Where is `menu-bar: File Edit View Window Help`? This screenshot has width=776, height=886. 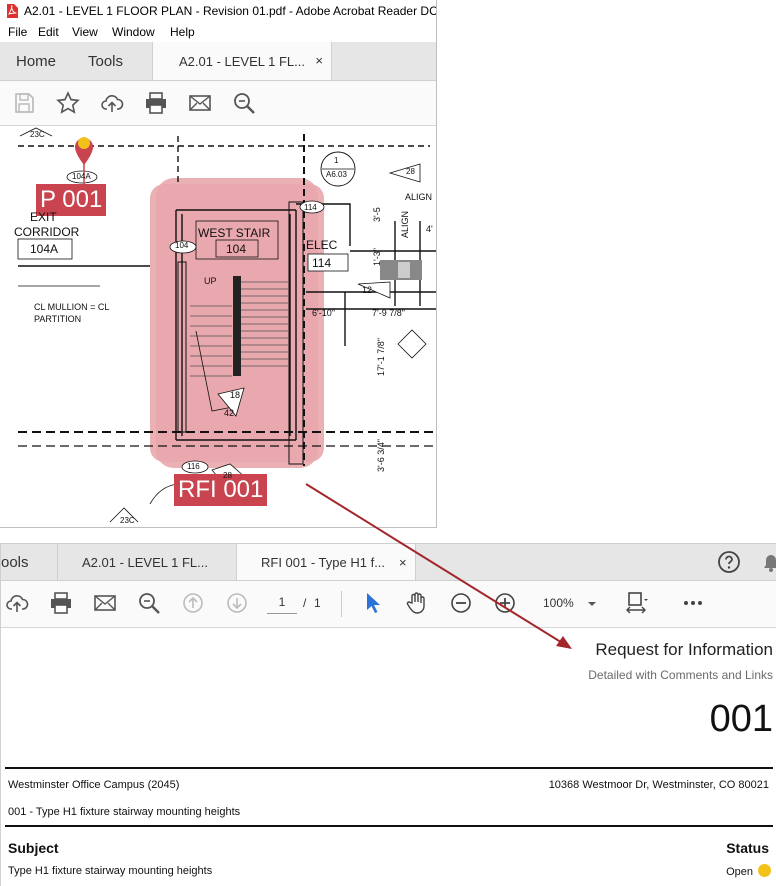
menu-bar: File Edit View Window Help is located at coordinates (218, 32).